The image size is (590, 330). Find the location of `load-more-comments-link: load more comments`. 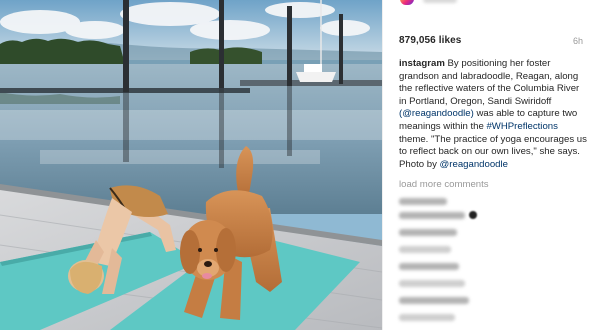

load-more-comments-link: load more comments is located at coordinates (444, 184).